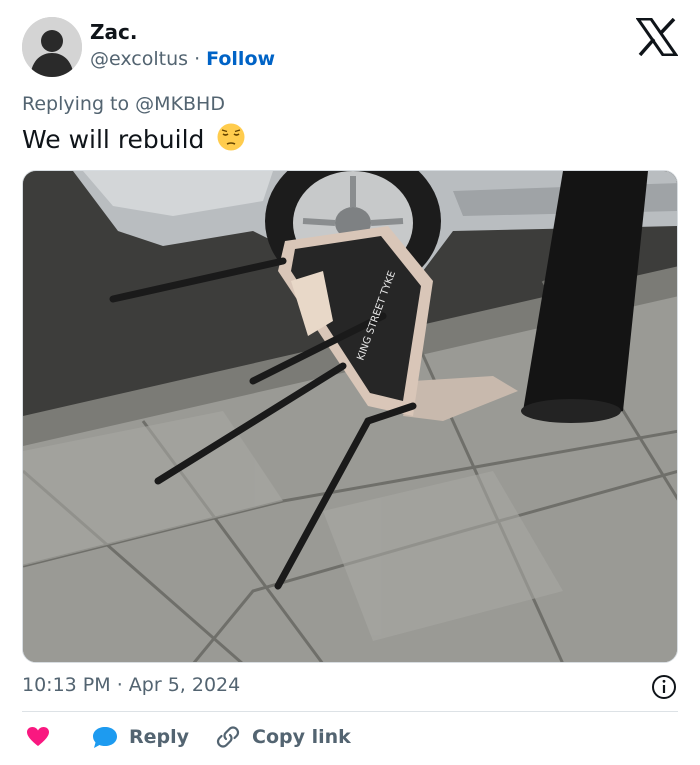 This screenshot has height=765, width=700. I want to click on heart-icon, so click(38, 736).